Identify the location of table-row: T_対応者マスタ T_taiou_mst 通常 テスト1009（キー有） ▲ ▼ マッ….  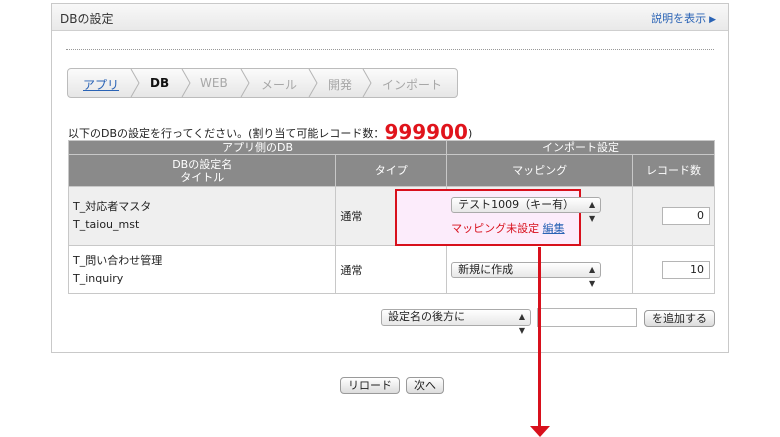
(391, 216).